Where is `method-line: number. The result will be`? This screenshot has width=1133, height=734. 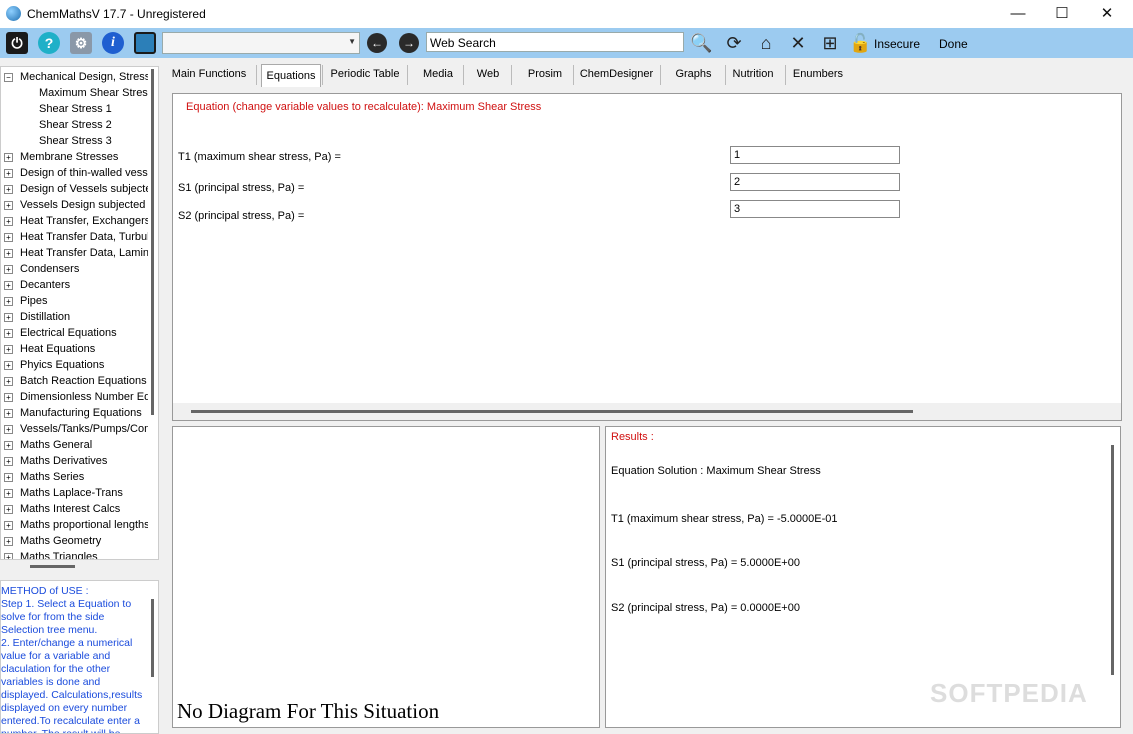 method-line: number. The result will be is located at coordinates (61, 731).